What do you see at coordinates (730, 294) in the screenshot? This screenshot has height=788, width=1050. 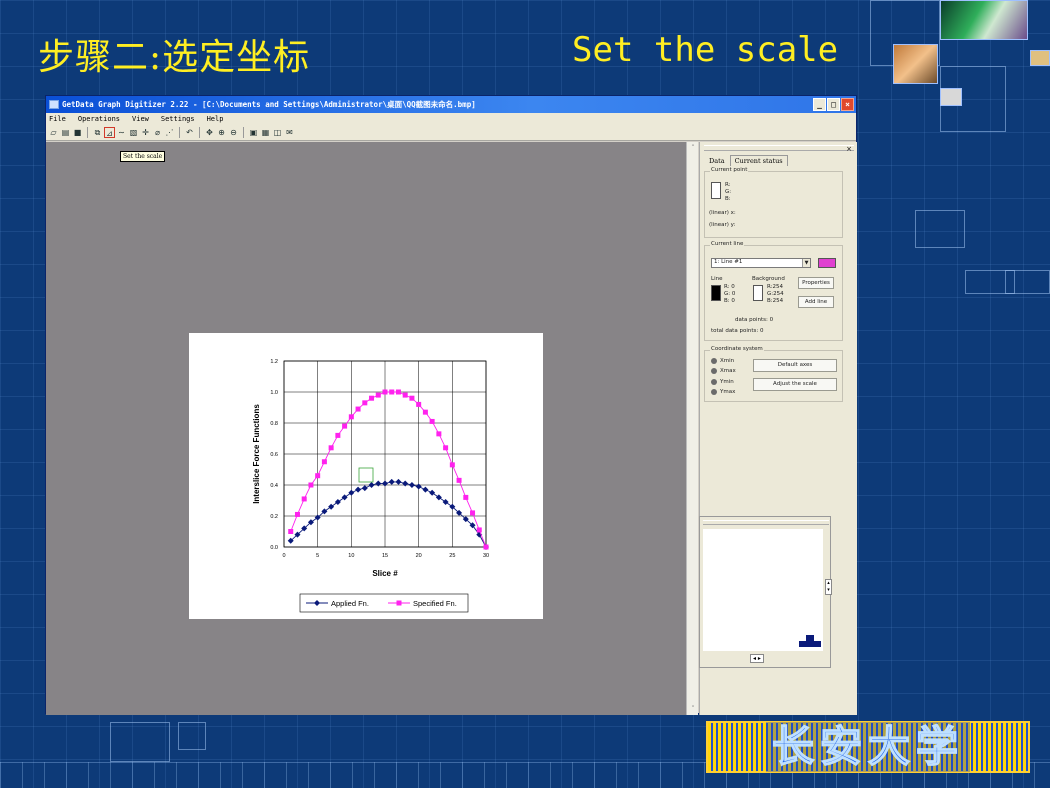 I see `line-g: G: 0` at bounding box center [730, 294].